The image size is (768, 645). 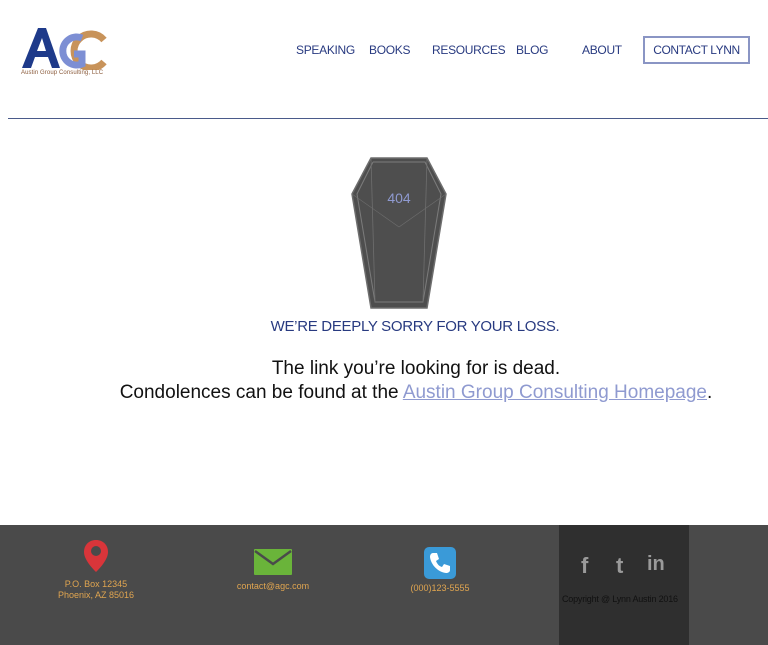 What do you see at coordinates (619, 566) in the screenshot?
I see `twitter-icon: t` at bounding box center [619, 566].